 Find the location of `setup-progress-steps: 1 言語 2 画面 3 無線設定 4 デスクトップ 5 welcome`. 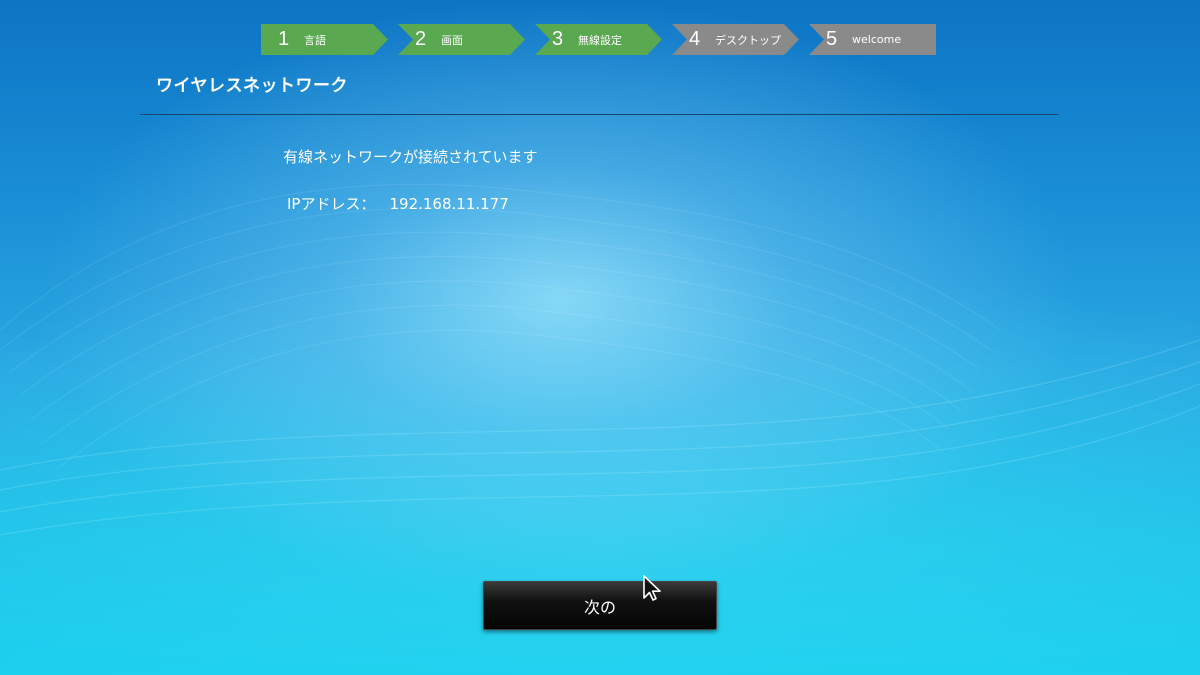

setup-progress-steps: 1 言語 2 画面 3 無線設定 4 デスクトップ 5 welcome is located at coordinates (600, 39).